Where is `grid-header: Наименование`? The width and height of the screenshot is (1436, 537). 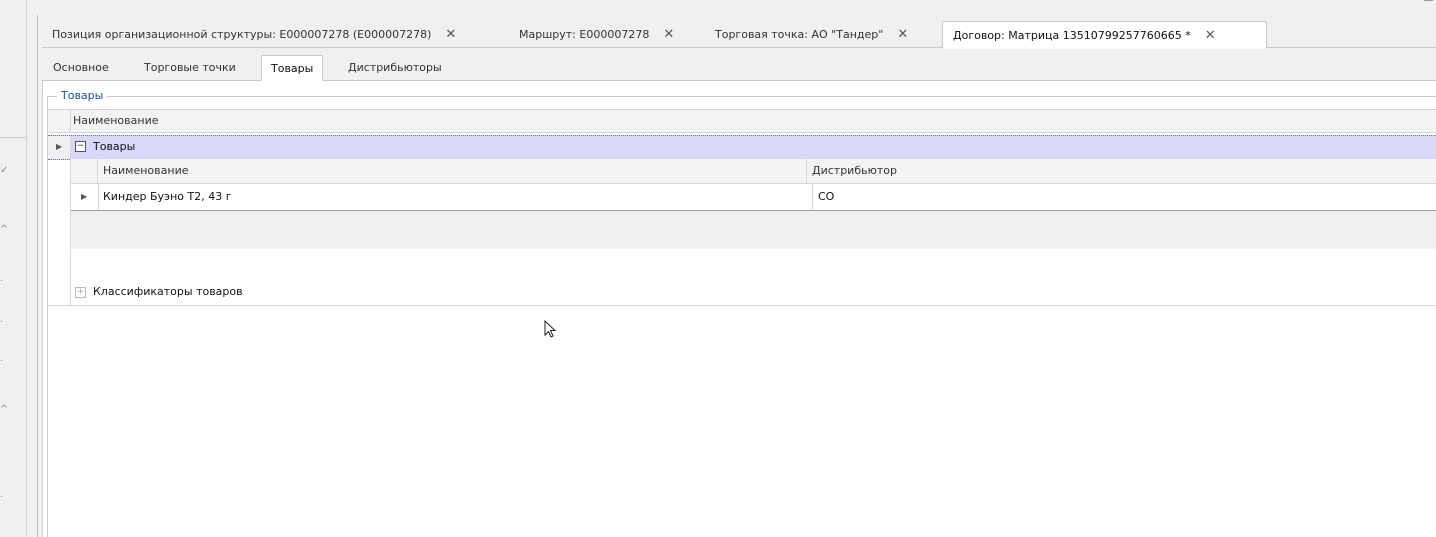 grid-header: Наименование is located at coordinates (742, 121).